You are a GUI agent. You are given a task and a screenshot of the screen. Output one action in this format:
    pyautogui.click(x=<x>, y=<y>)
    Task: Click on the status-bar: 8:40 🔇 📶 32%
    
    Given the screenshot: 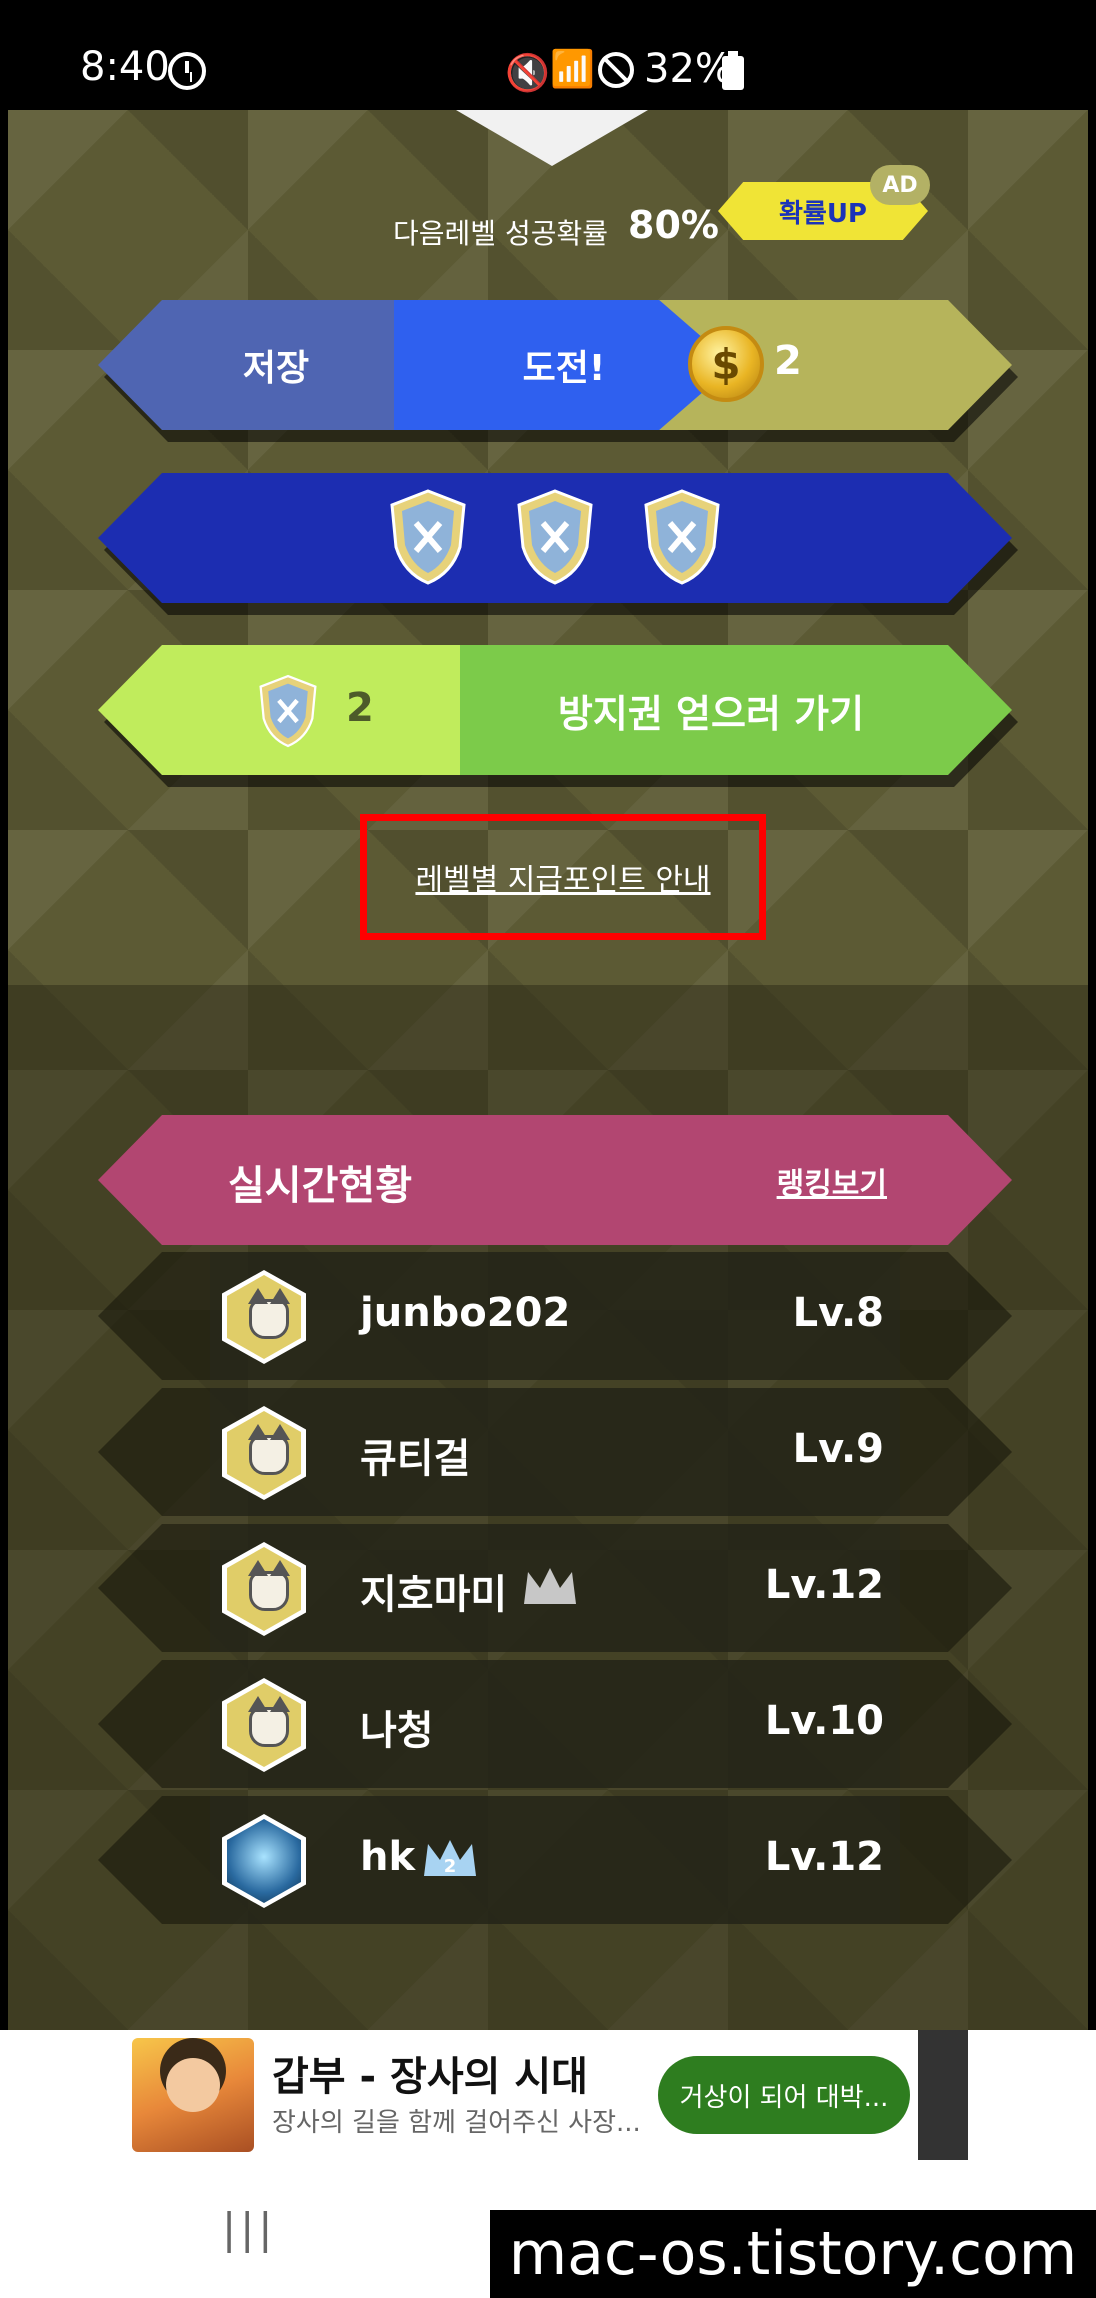 What is the action you would take?
    pyautogui.click(x=548, y=55)
    